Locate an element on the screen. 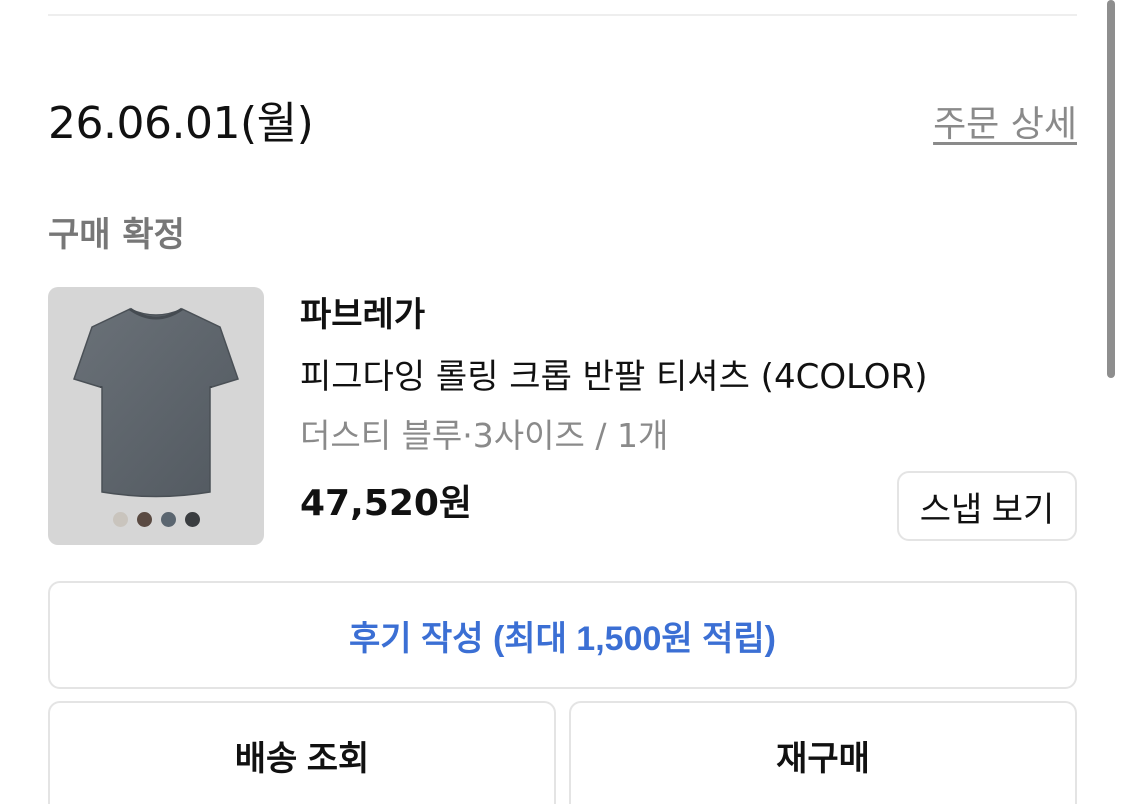  product-image is located at coordinates (156, 416).